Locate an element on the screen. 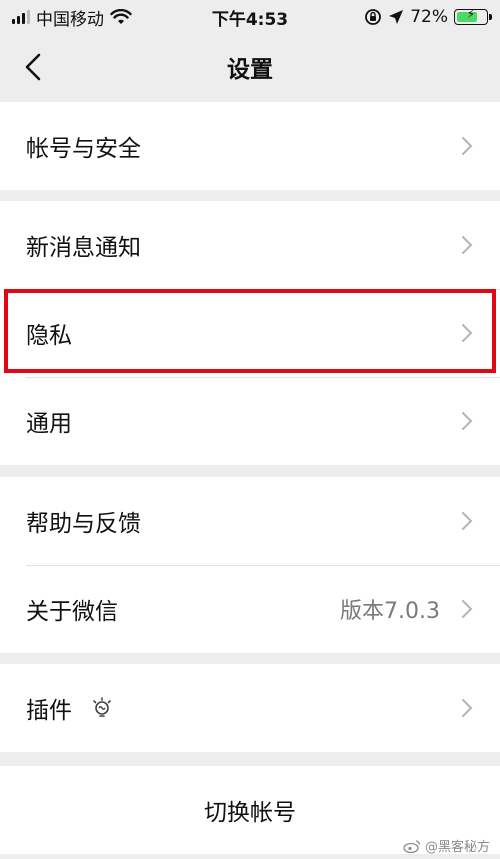  watermark-text: @黑客秘方 is located at coordinates (457, 847).